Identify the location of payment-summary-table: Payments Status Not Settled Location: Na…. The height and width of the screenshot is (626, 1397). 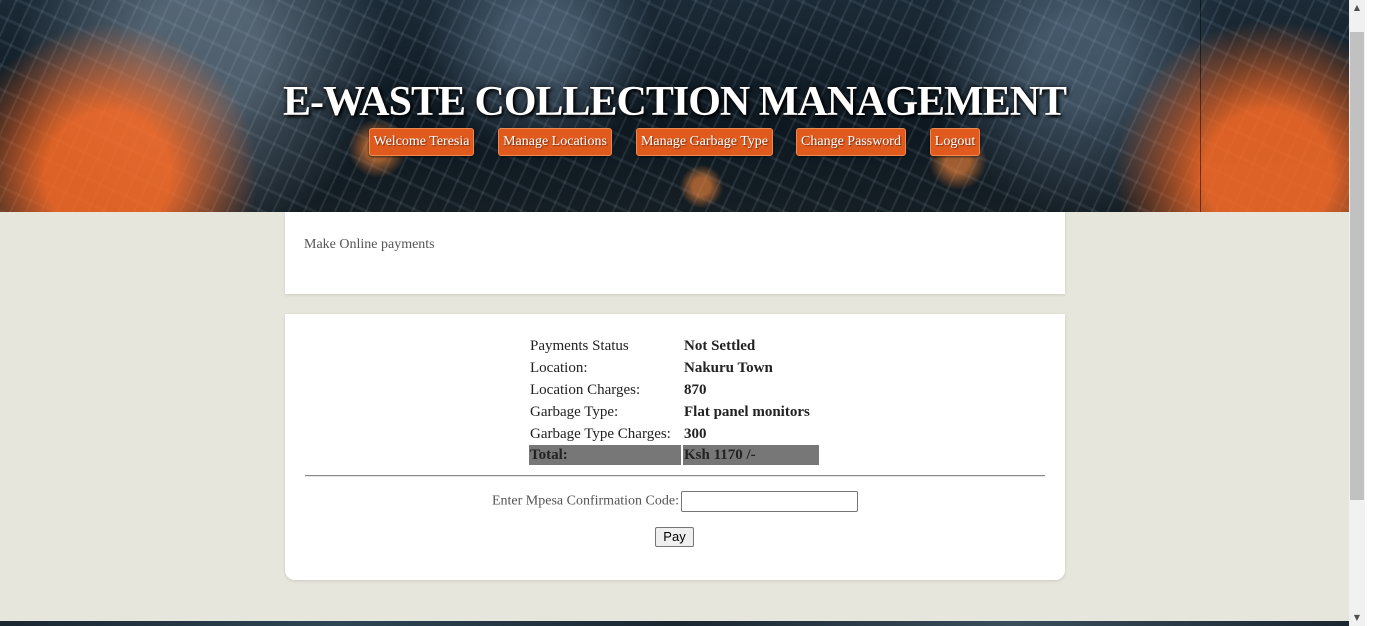
(674, 400).